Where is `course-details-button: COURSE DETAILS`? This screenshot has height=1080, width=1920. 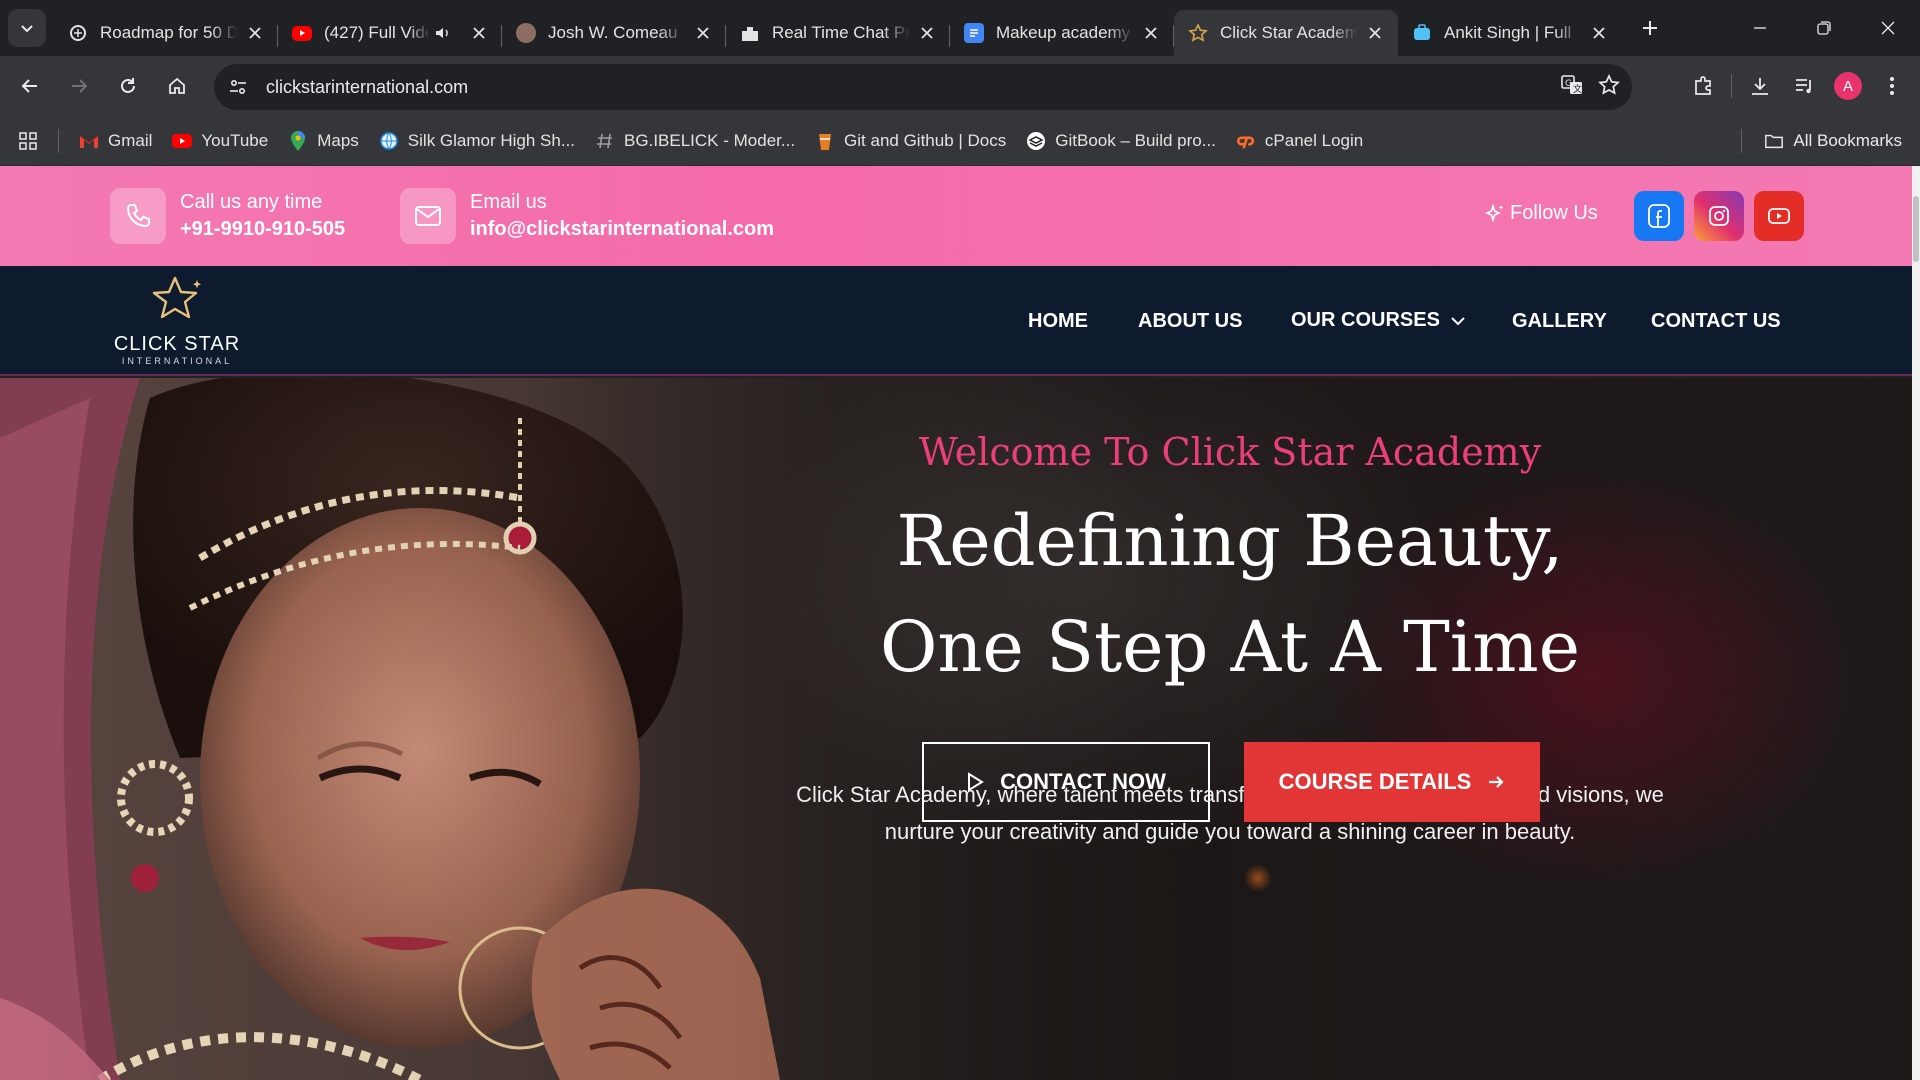 course-details-button: COURSE DETAILS is located at coordinates (1392, 782).